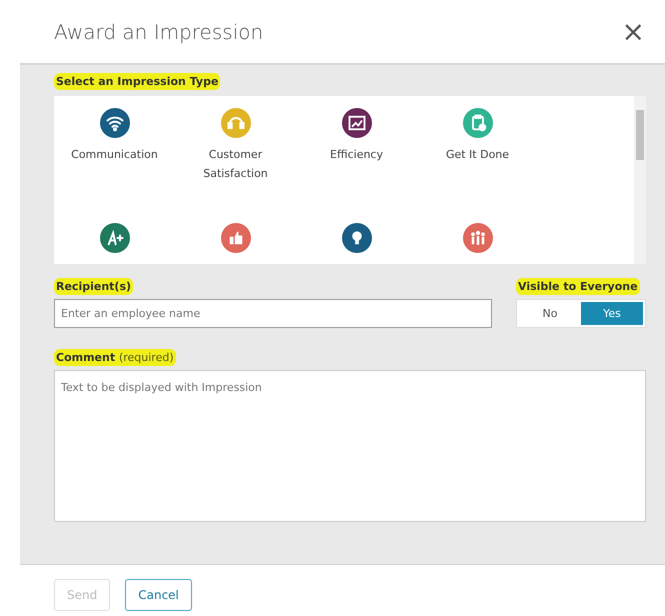  Describe the element at coordinates (235, 155) in the screenshot. I see `impression-label: Customer` at that location.